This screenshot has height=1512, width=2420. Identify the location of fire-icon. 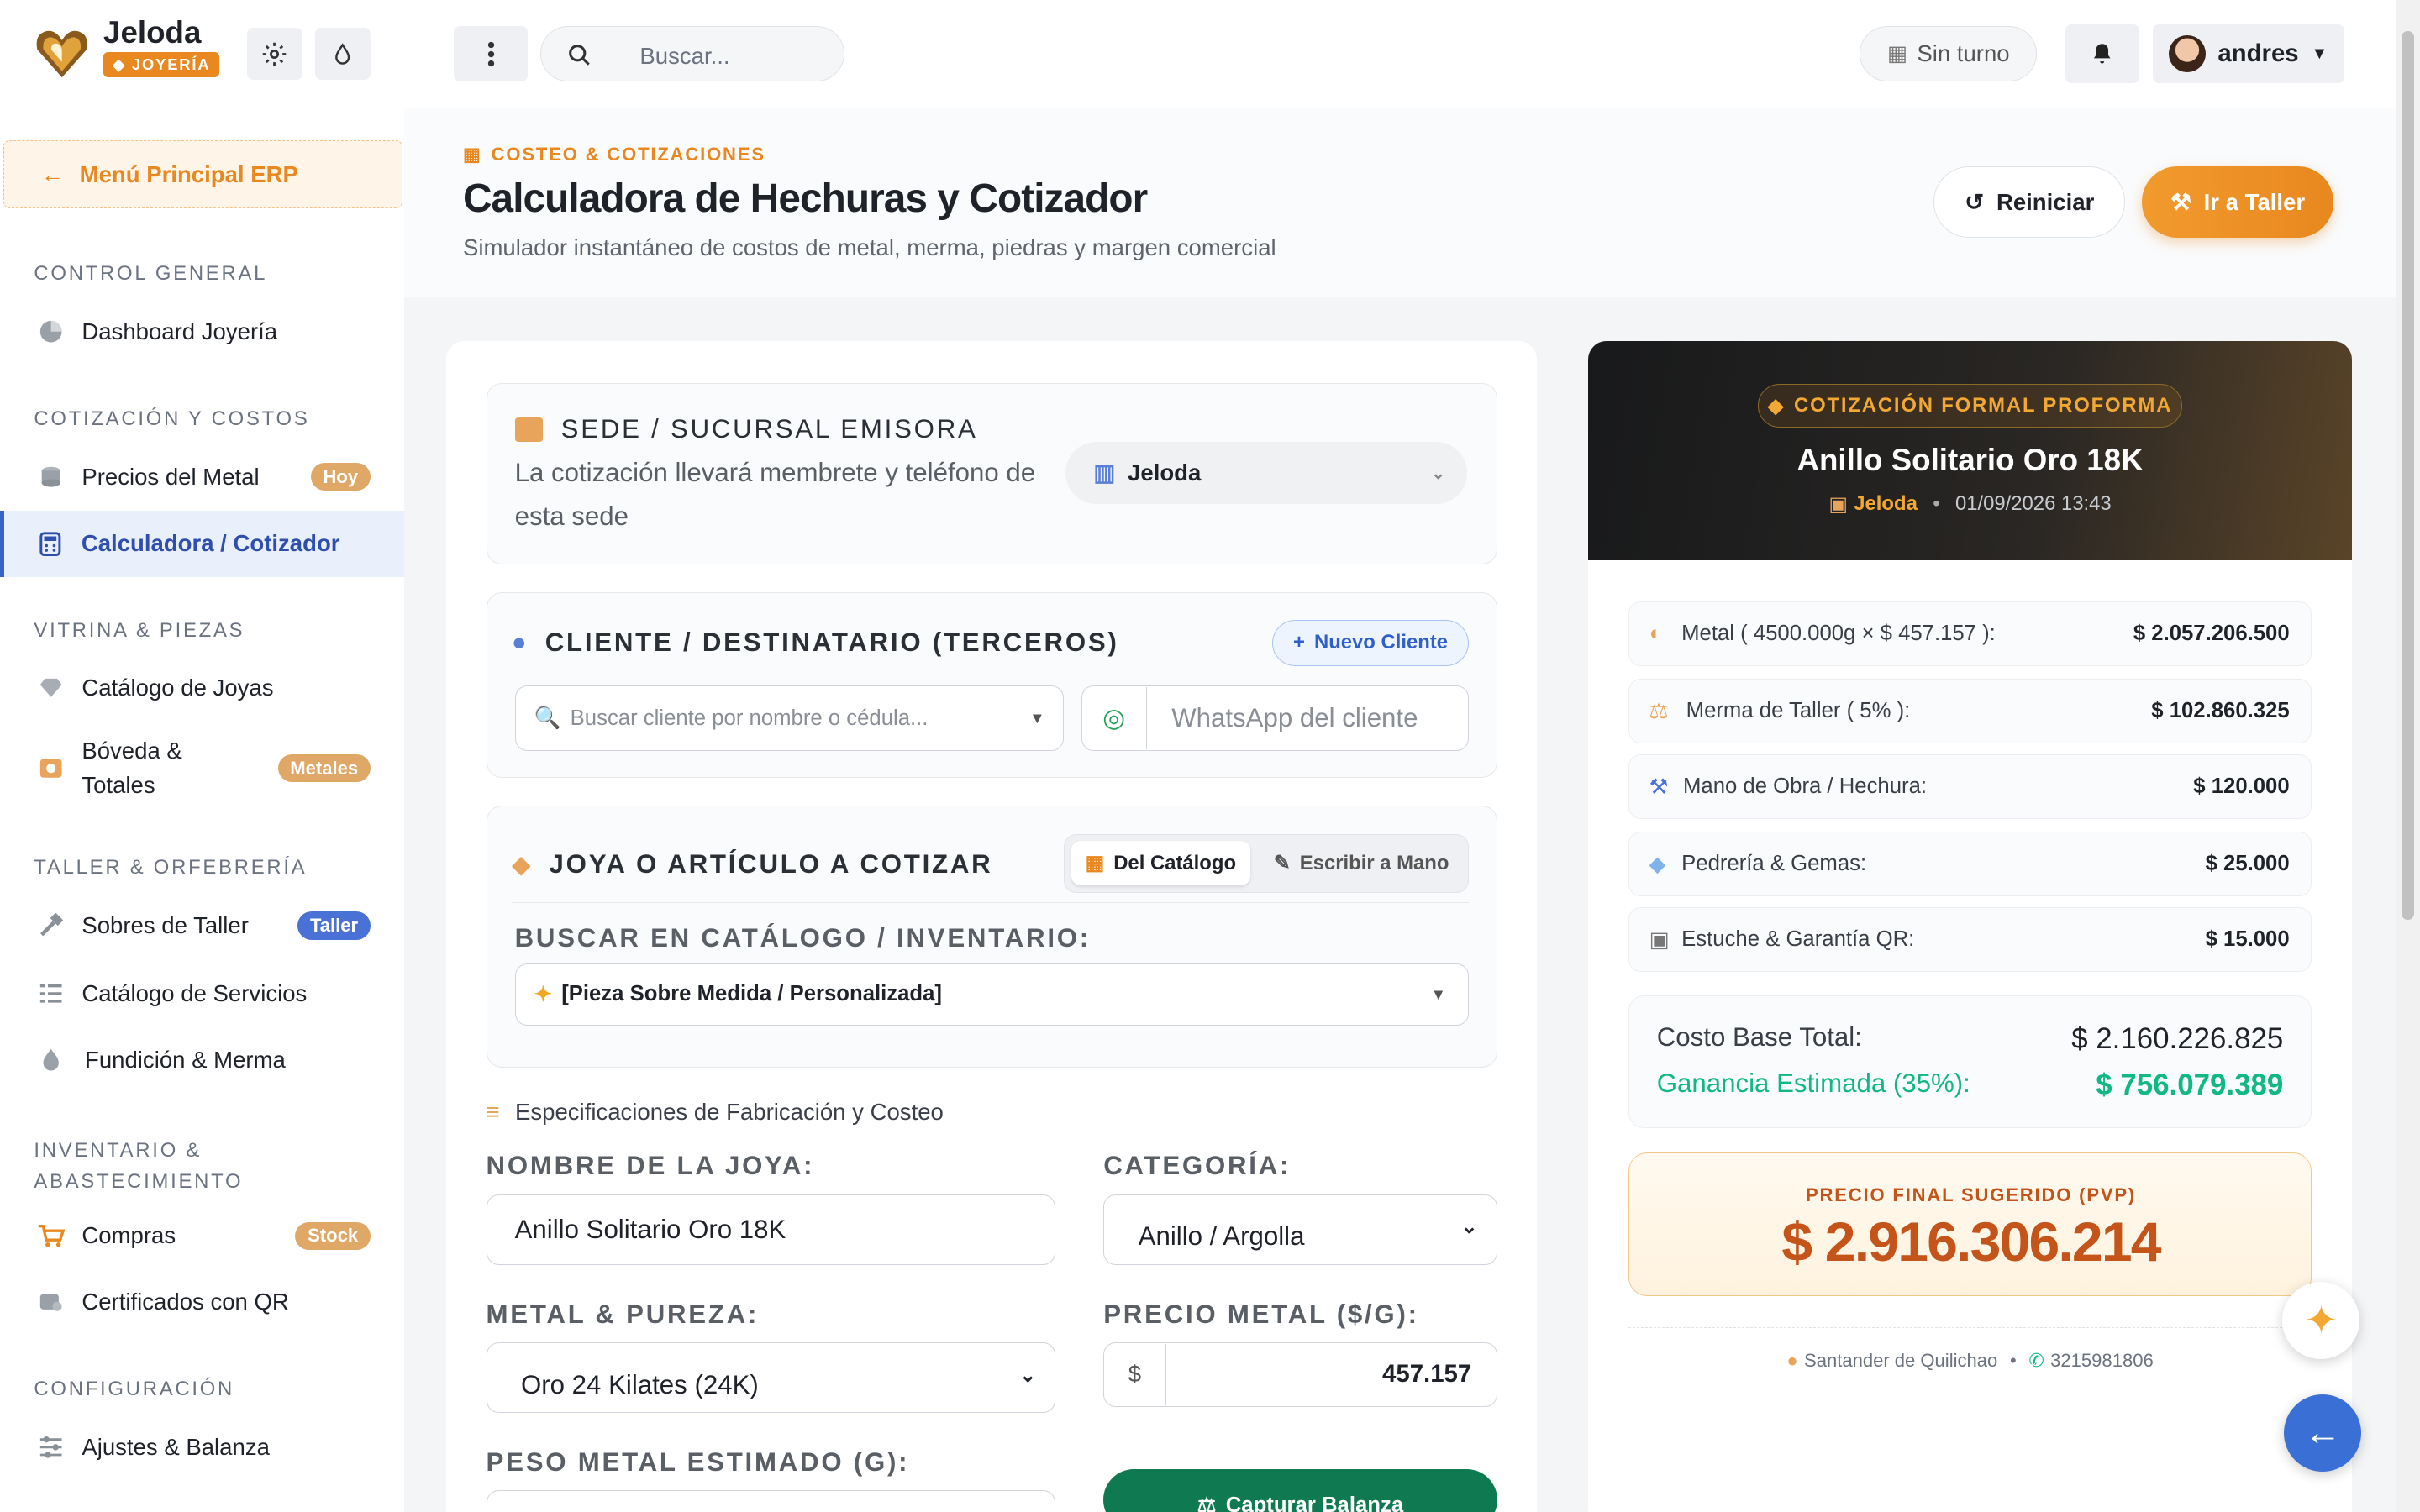
(51, 1060).